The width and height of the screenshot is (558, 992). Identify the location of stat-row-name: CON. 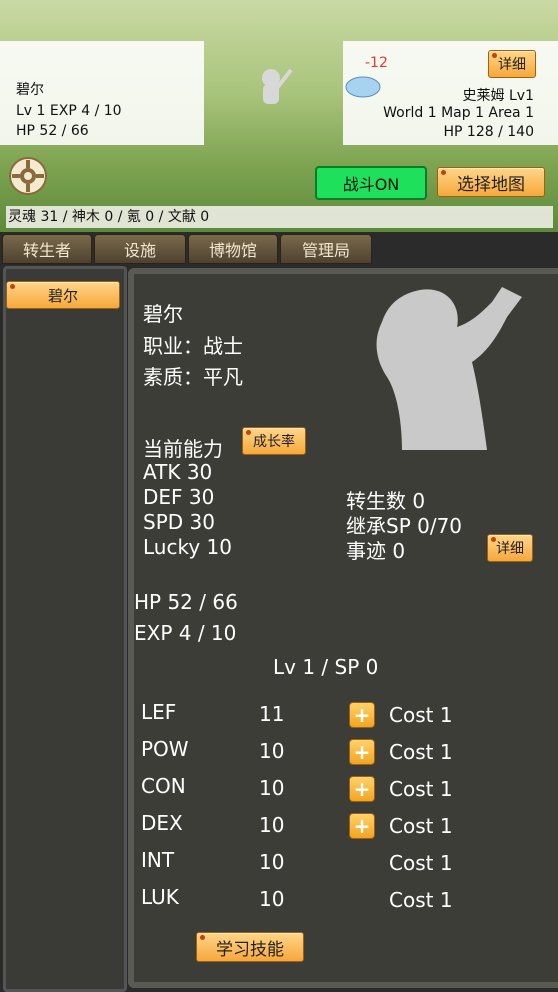
(163, 786).